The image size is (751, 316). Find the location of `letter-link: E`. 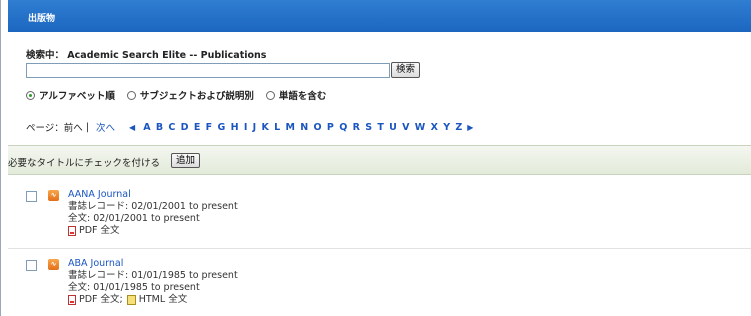

letter-link: E is located at coordinates (197, 127).